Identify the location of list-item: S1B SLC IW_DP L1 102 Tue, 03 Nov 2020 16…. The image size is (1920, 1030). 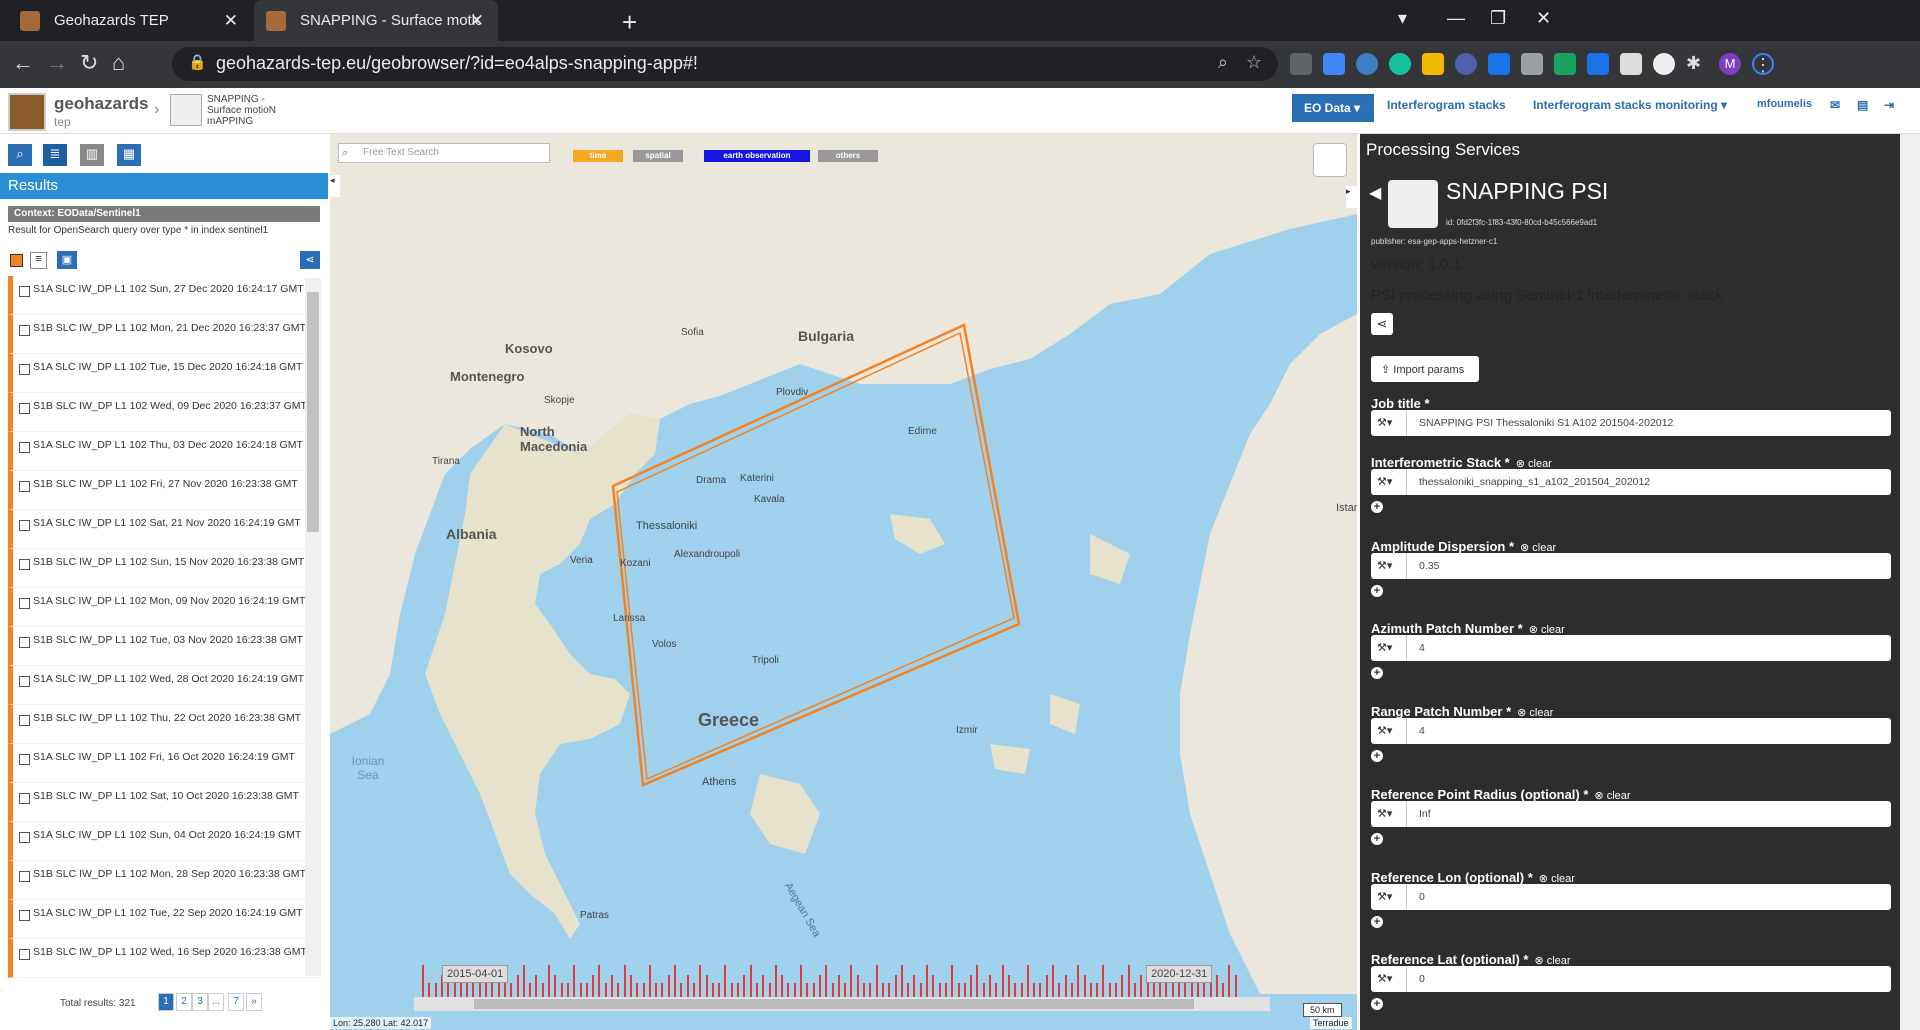
(163, 646).